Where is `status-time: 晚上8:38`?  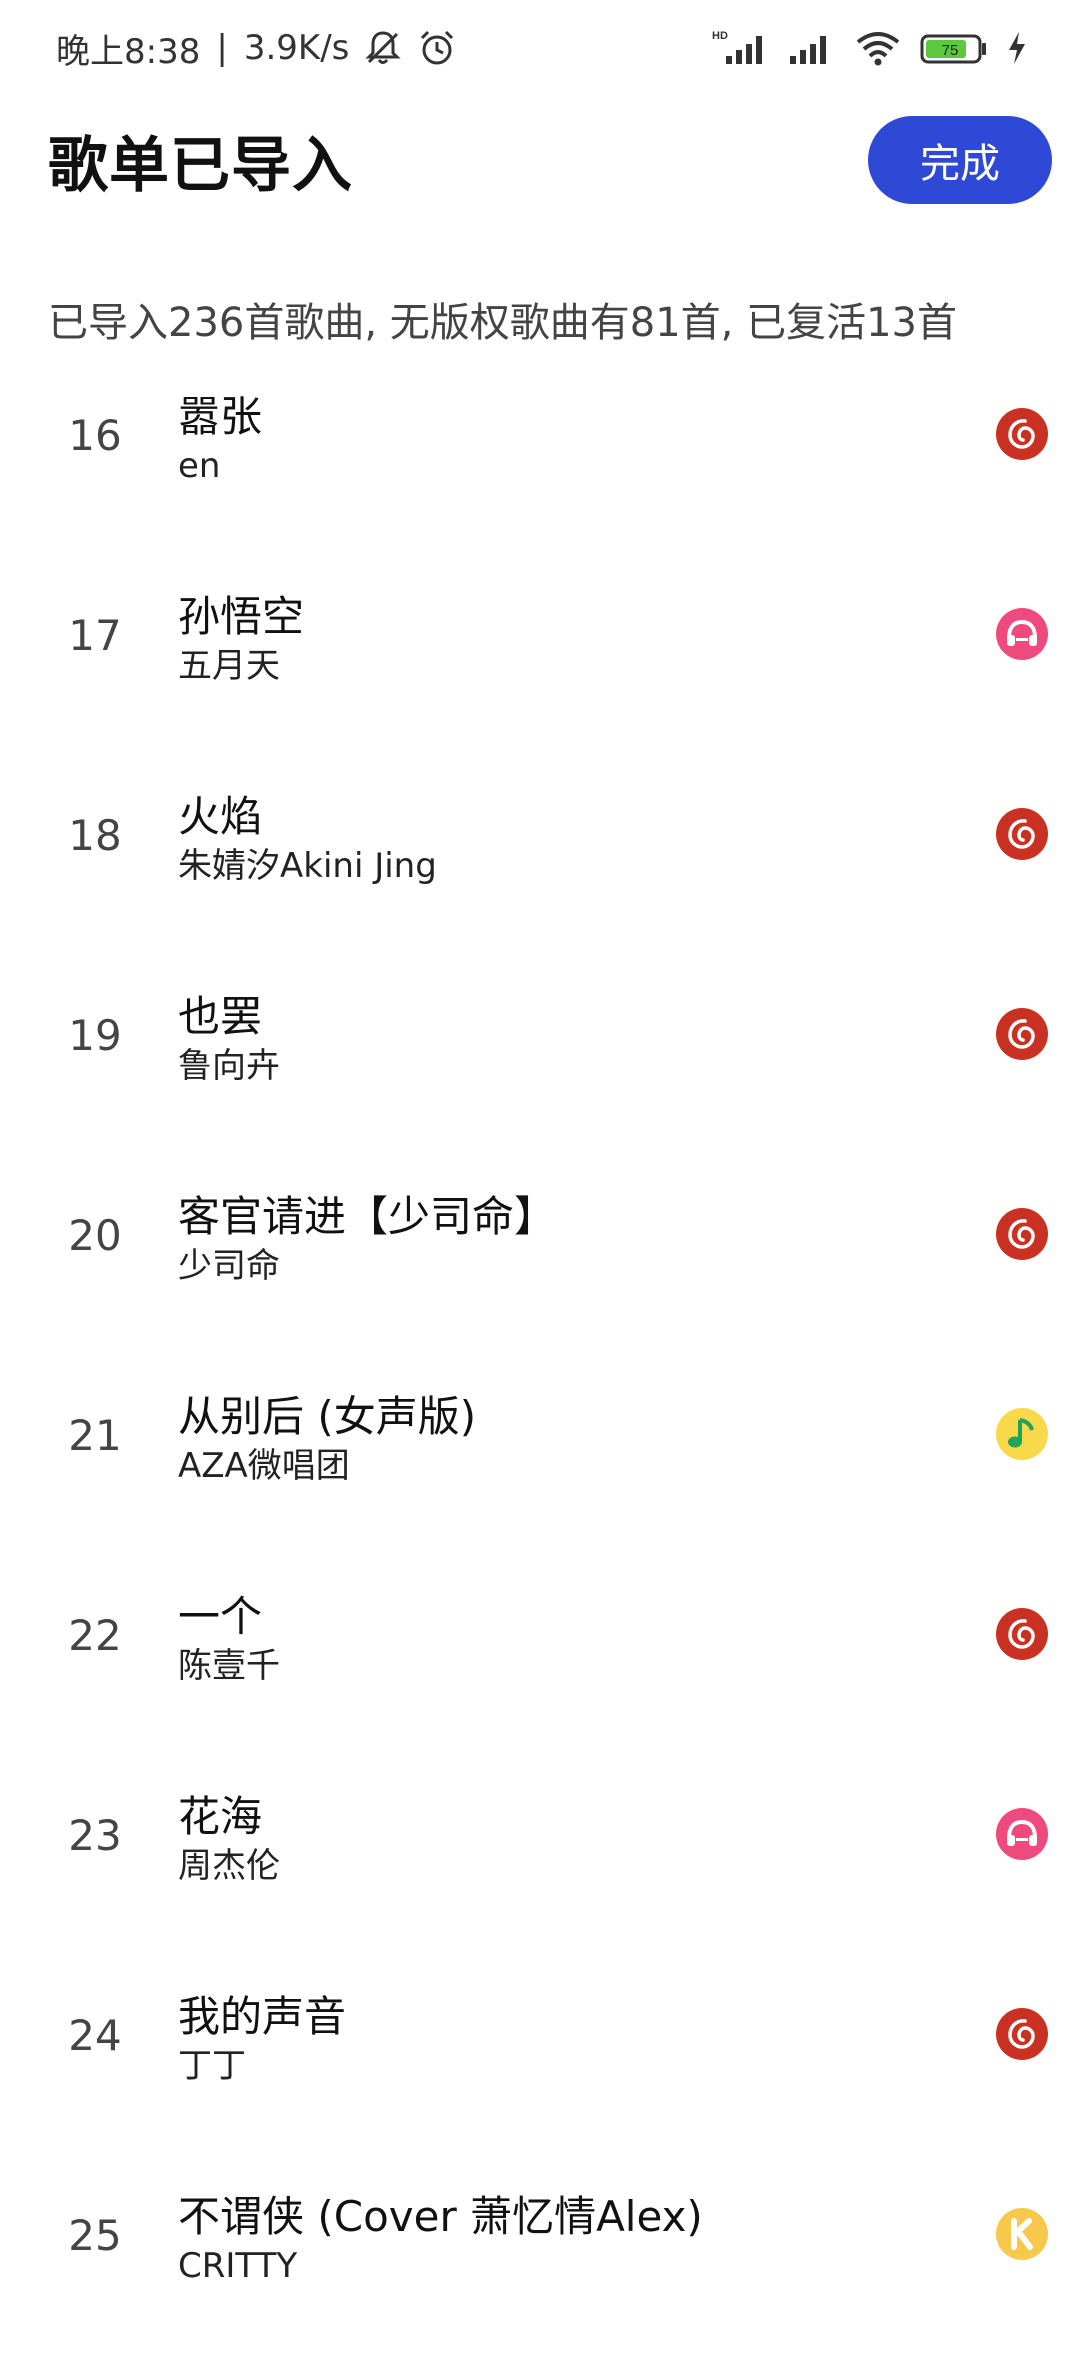 status-time: 晚上8:38 is located at coordinates (128, 51).